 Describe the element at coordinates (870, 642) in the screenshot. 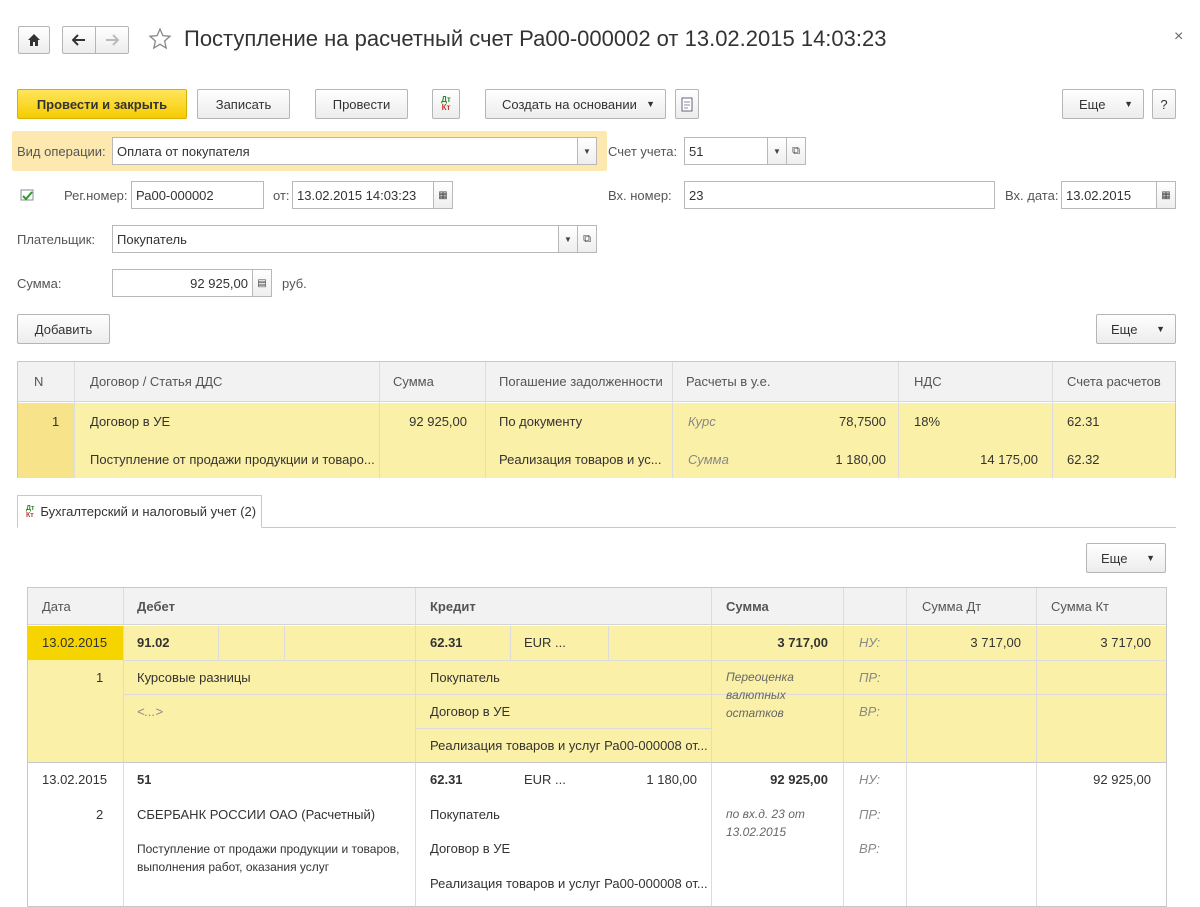

I see `ledger-nu-label: НУ:` at that location.